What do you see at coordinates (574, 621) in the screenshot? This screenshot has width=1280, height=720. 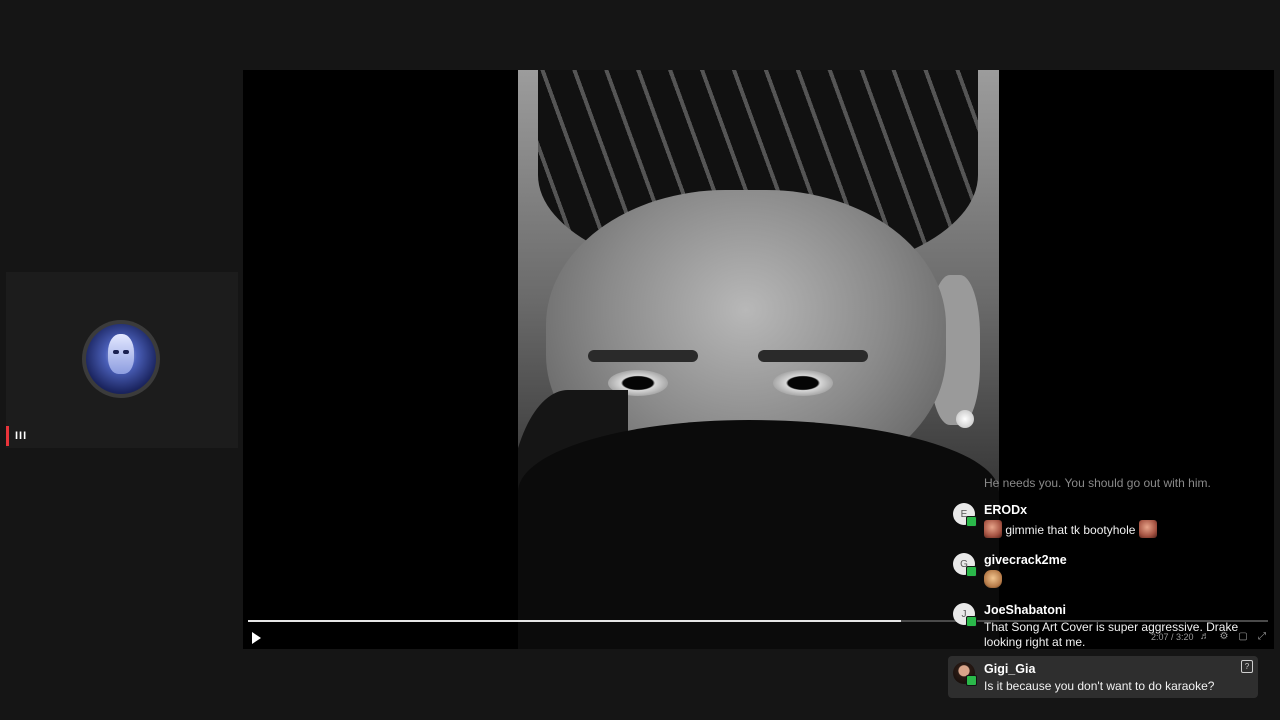 I see `progress-fill` at bounding box center [574, 621].